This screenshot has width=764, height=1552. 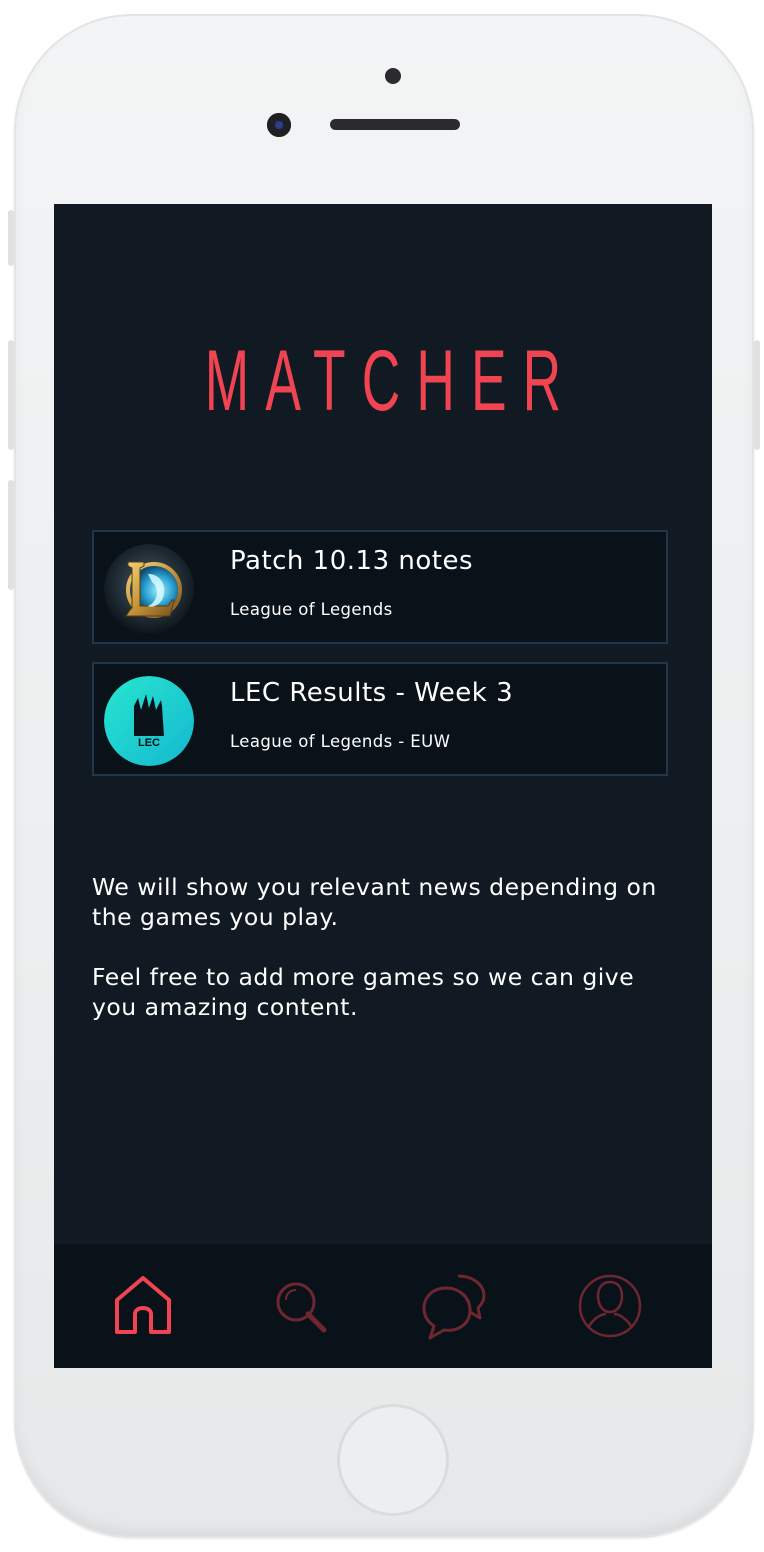 What do you see at coordinates (393, 1460) in the screenshot?
I see `home-hardware-button` at bounding box center [393, 1460].